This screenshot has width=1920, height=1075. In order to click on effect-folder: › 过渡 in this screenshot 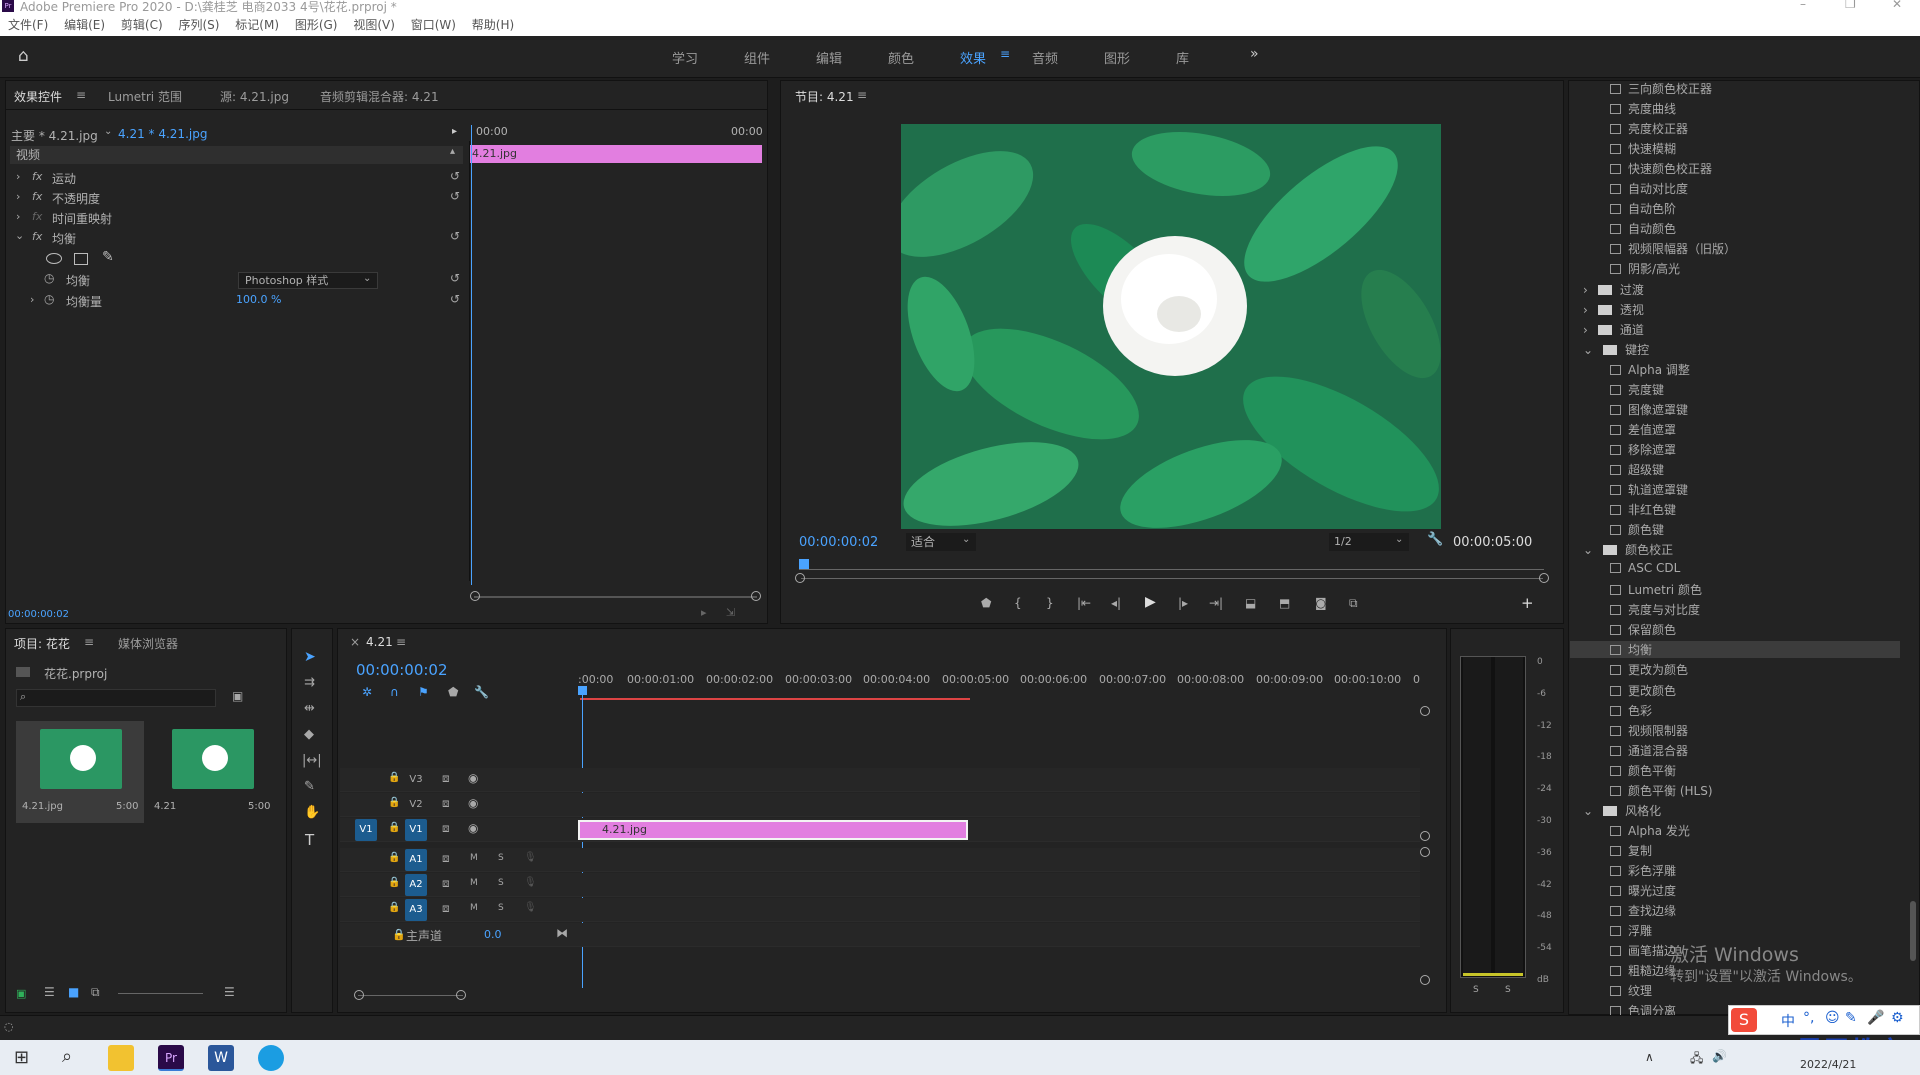, I will do `click(1613, 289)`.